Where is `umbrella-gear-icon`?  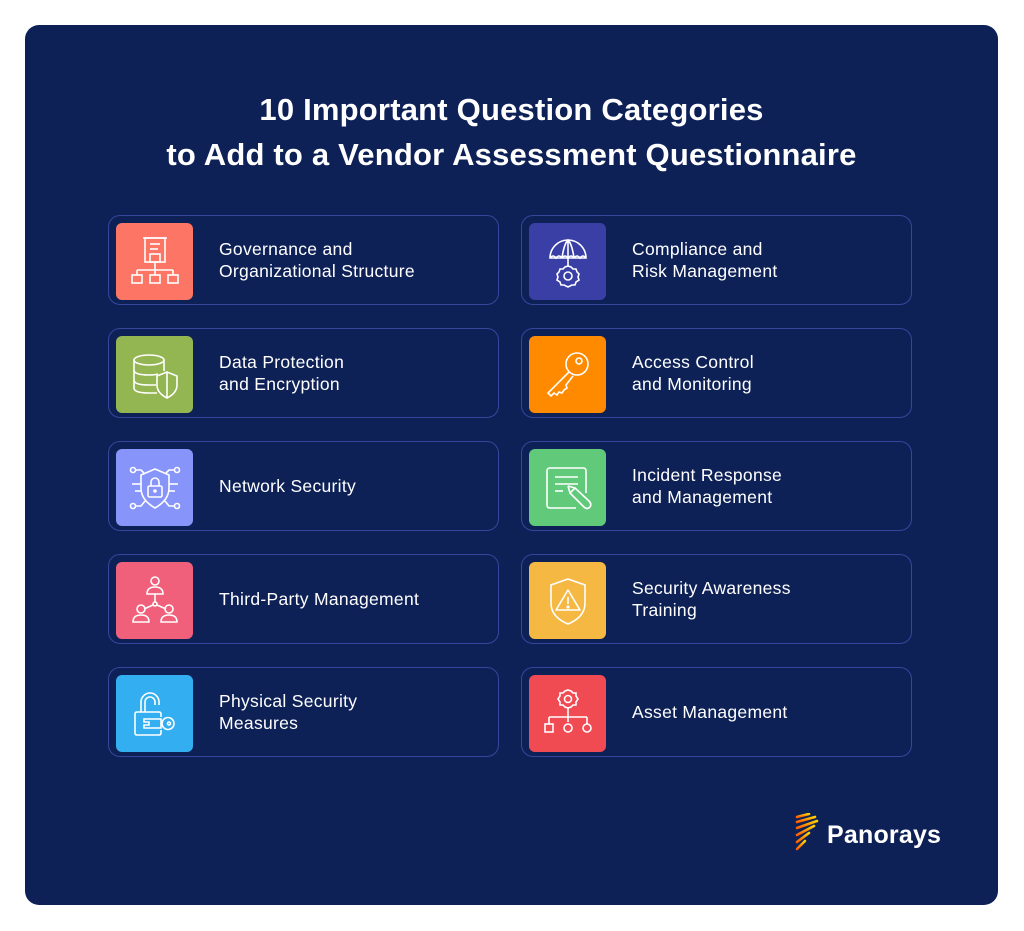
umbrella-gear-icon is located at coordinates (567, 263).